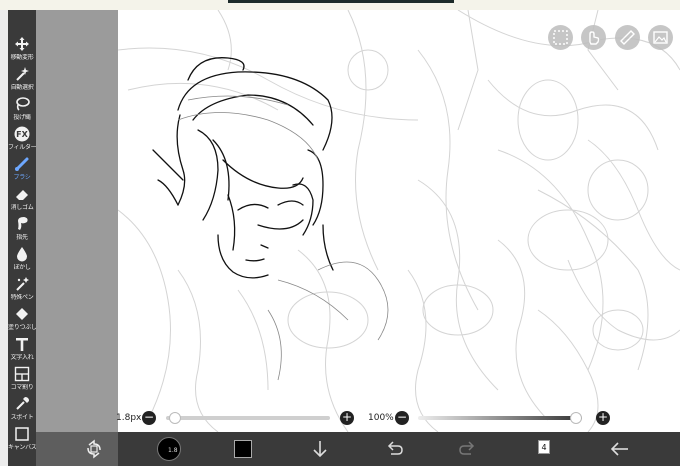 The height and width of the screenshot is (466, 680). I want to click on top-btn-ruler, so click(627, 37).